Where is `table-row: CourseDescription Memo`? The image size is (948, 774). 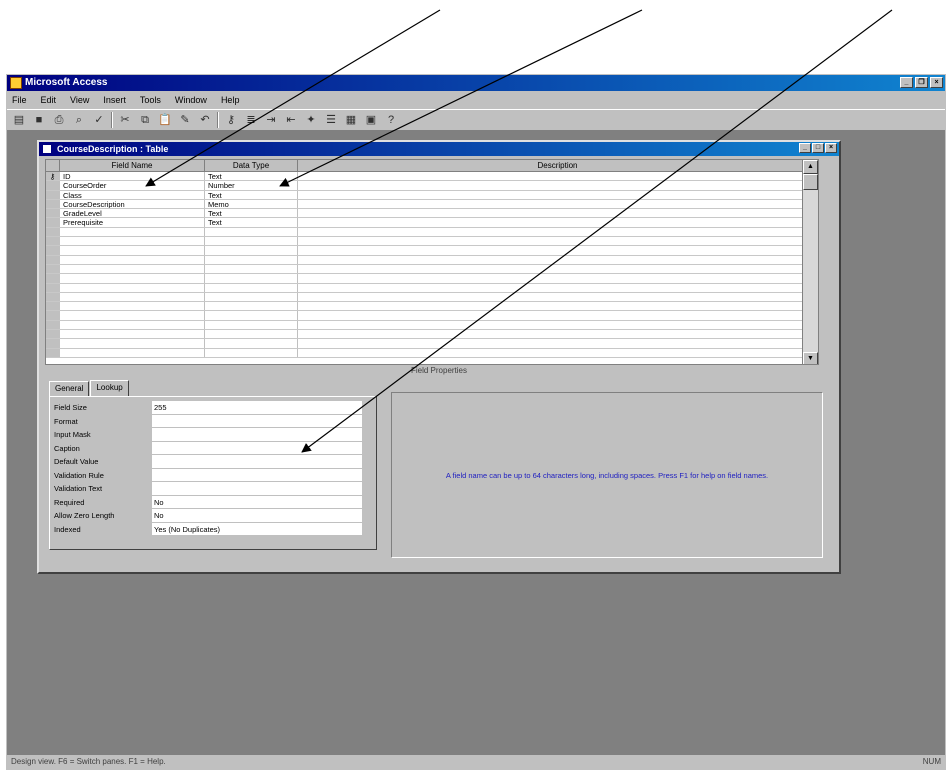
table-row: CourseDescription Memo is located at coordinates (432, 204).